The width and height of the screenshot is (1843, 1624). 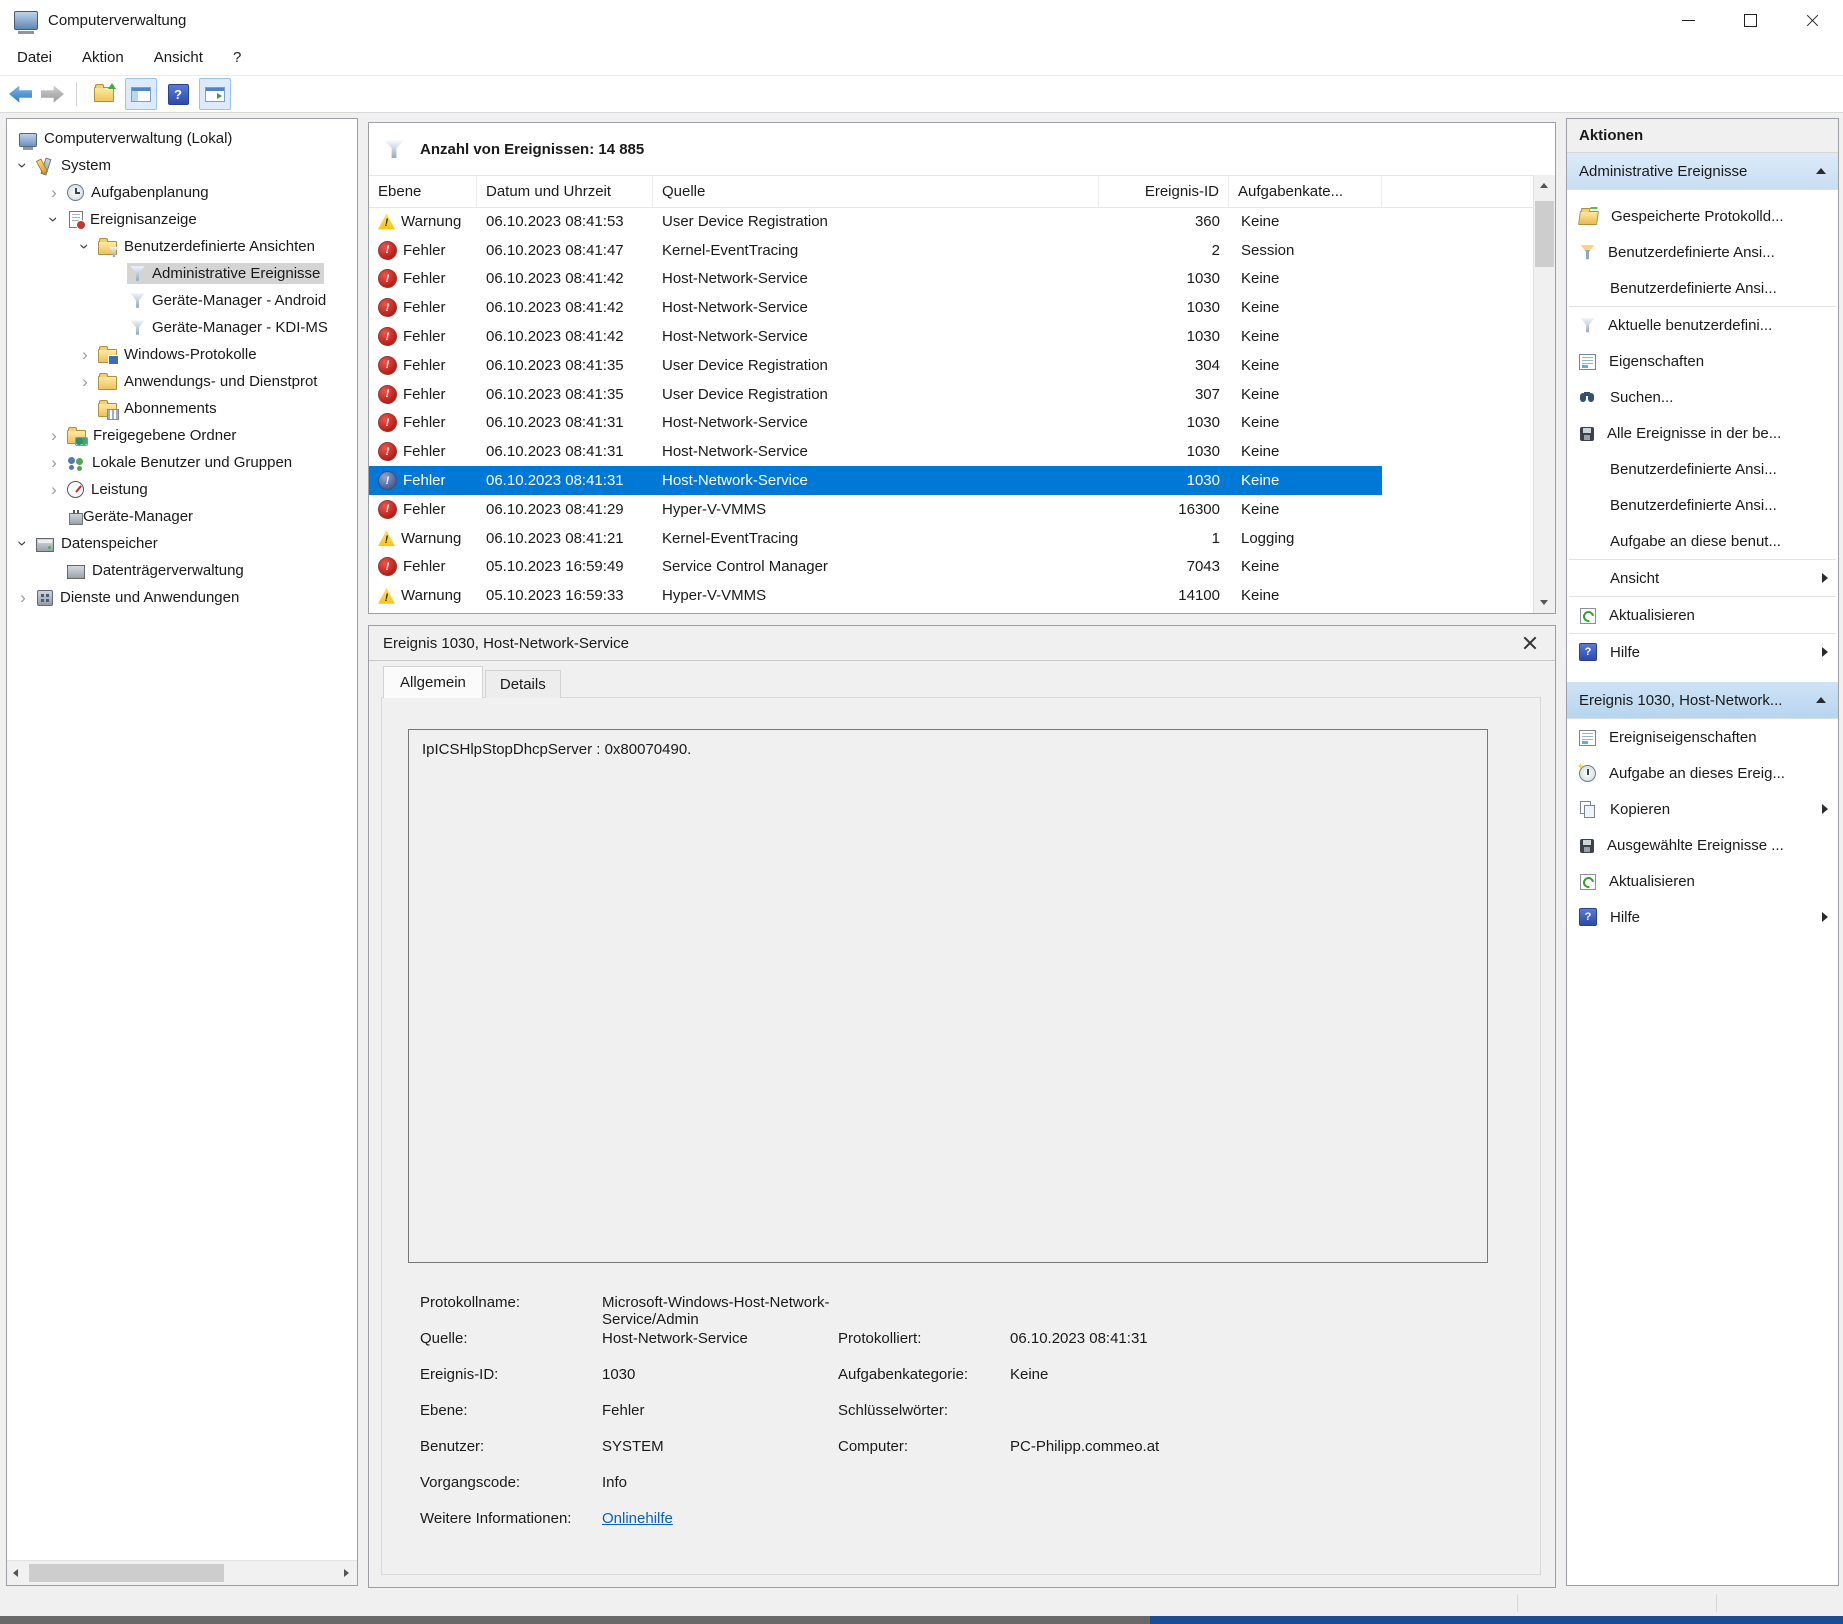 What do you see at coordinates (1544, 394) in the screenshot?
I see `events-vertical-scrollbar` at bounding box center [1544, 394].